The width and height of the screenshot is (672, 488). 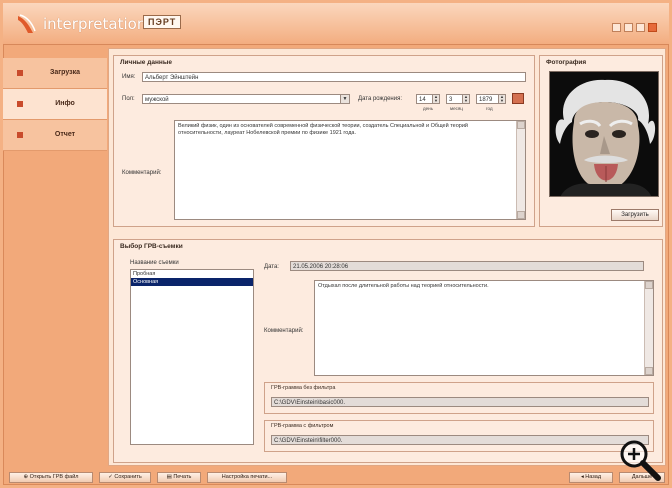 I want to click on print-button: ▤ Печать, so click(x=179, y=477).